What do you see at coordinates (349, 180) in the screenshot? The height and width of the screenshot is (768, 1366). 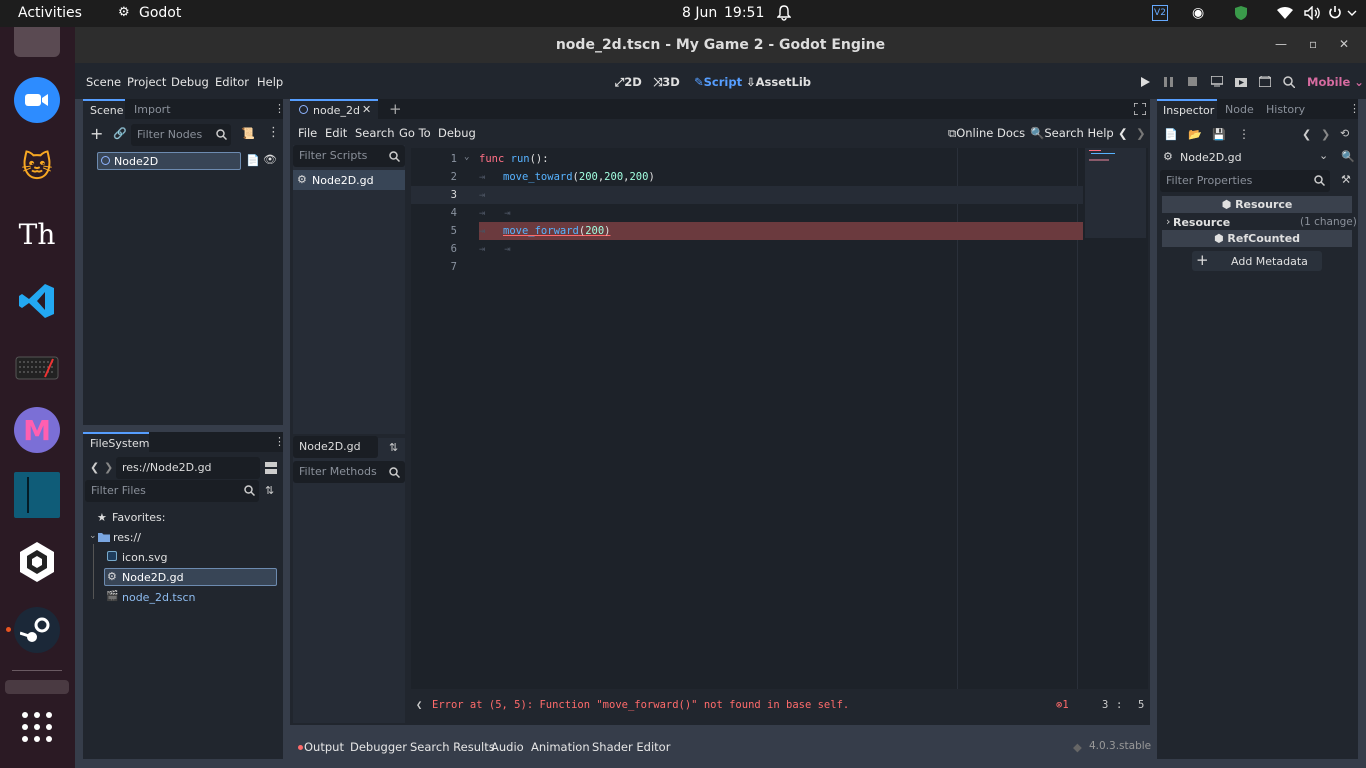 I see `script-list-item: ⚙ Node2D.gd` at bounding box center [349, 180].